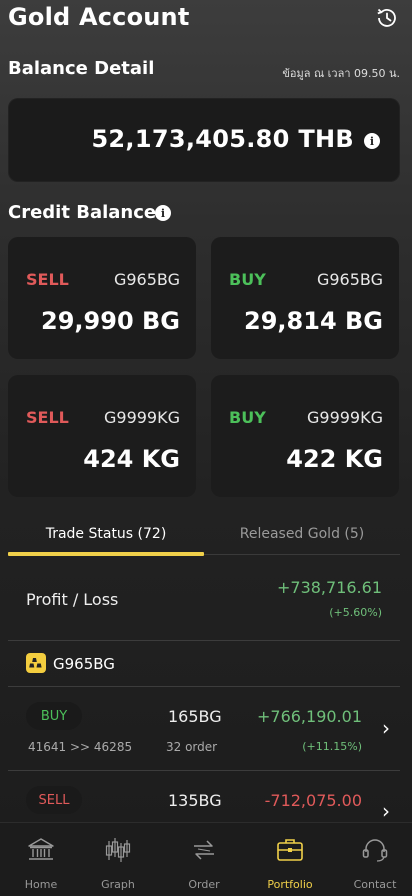 The image size is (412, 896). I want to click on credit-amount: 422 KG, so click(334, 459).